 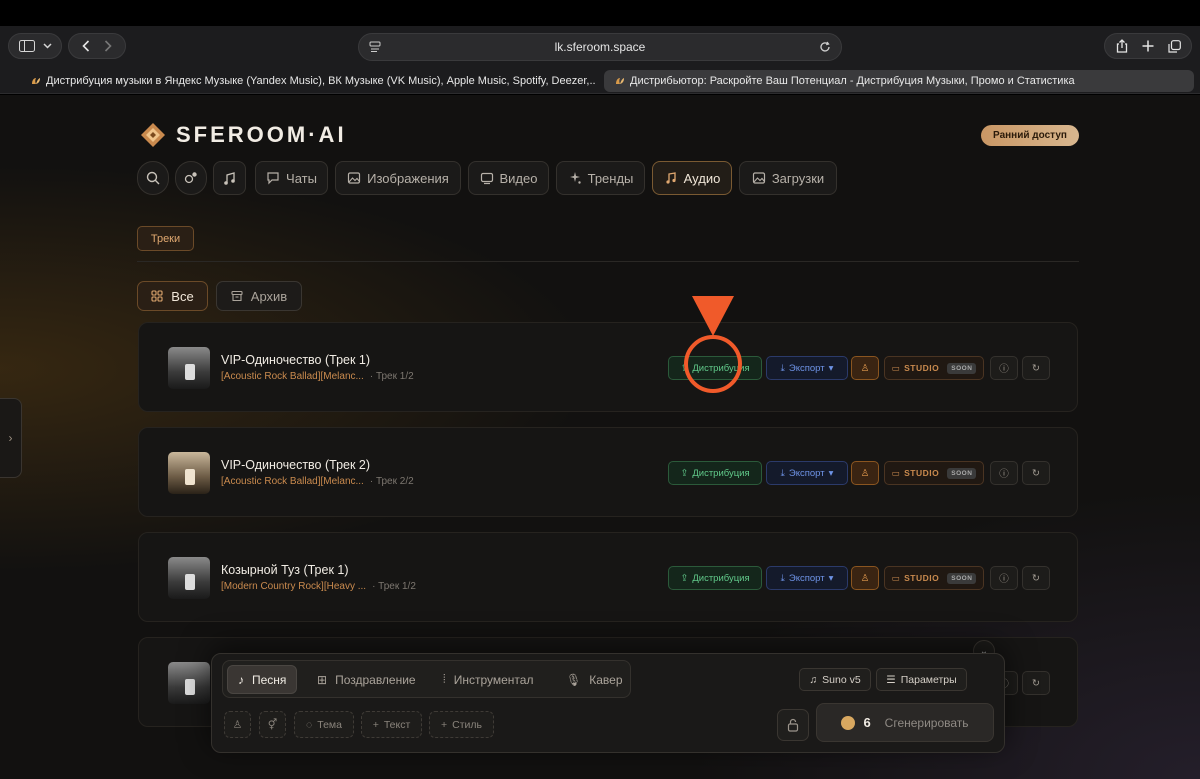 I want to click on nav-label: Аудио, so click(x=702, y=178).